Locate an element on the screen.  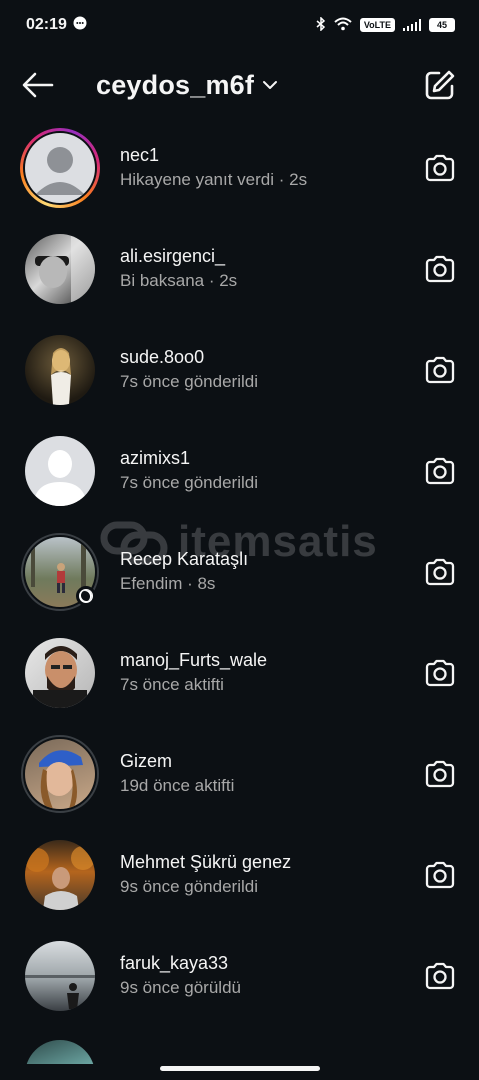
status-bar: 02:19 VoLTE 45 is located at coordinates (239, 25).